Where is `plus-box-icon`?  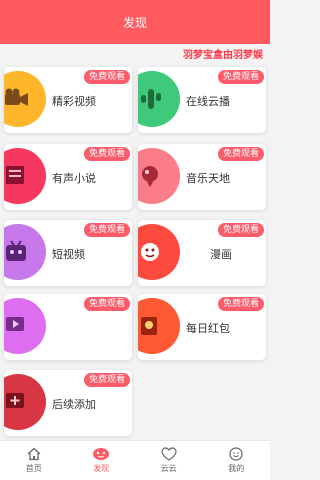 plus-box-icon is located at coordinates (25, 402).